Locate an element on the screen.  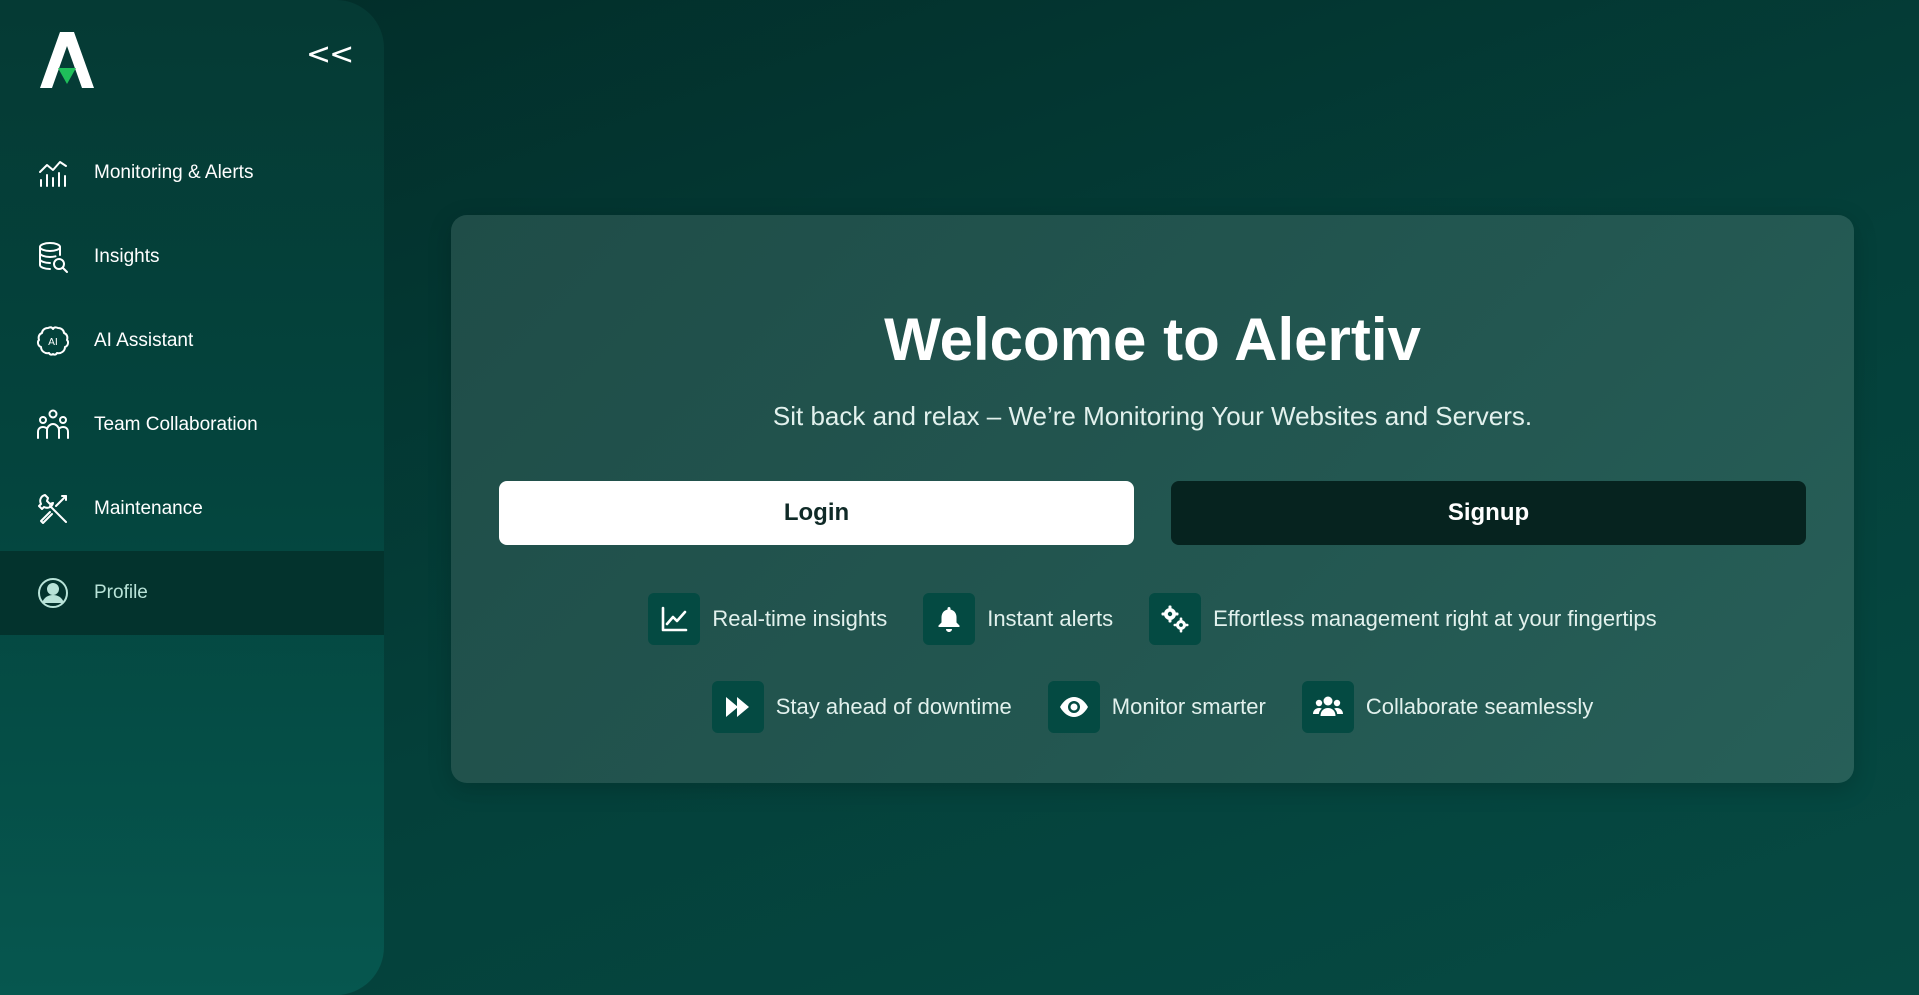
feature-item: Stay ahead of downtime is located at coordinates (861, 707).